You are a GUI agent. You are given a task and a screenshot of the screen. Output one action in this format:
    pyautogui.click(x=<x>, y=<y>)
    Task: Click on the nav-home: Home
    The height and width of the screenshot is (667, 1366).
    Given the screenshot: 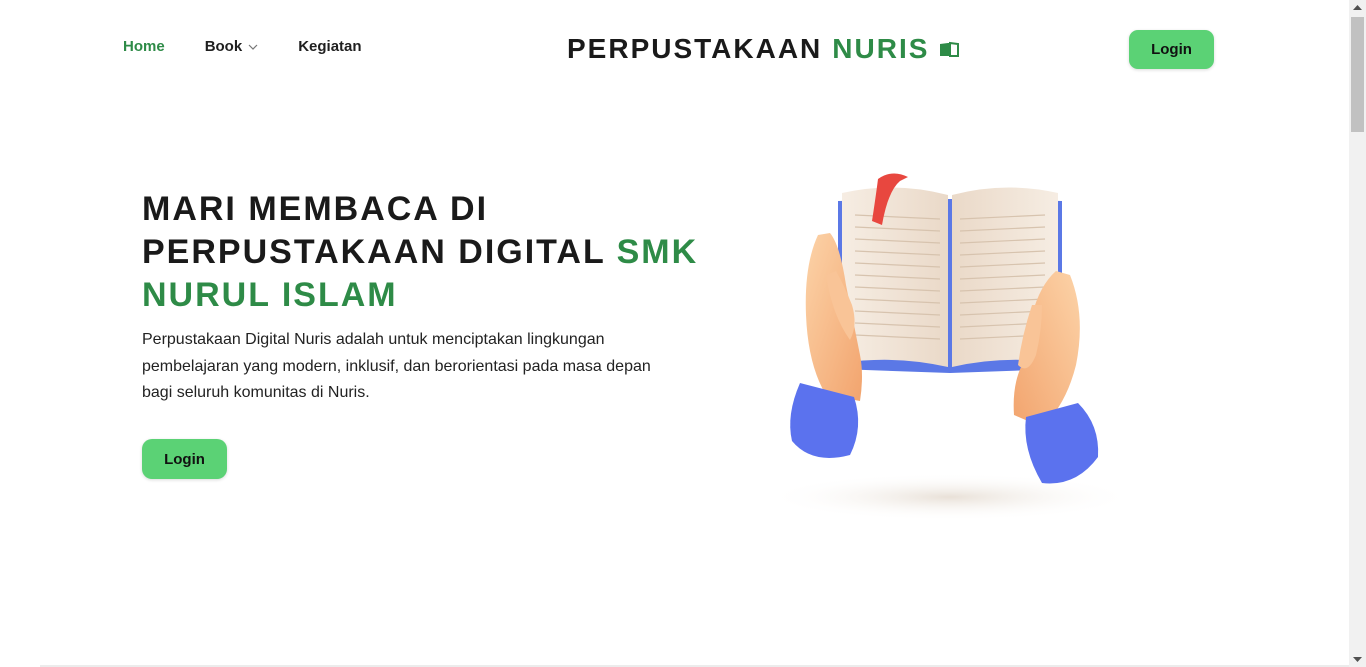 What is the action you would take?
    pyautogui.click(x=144, y=46)
    